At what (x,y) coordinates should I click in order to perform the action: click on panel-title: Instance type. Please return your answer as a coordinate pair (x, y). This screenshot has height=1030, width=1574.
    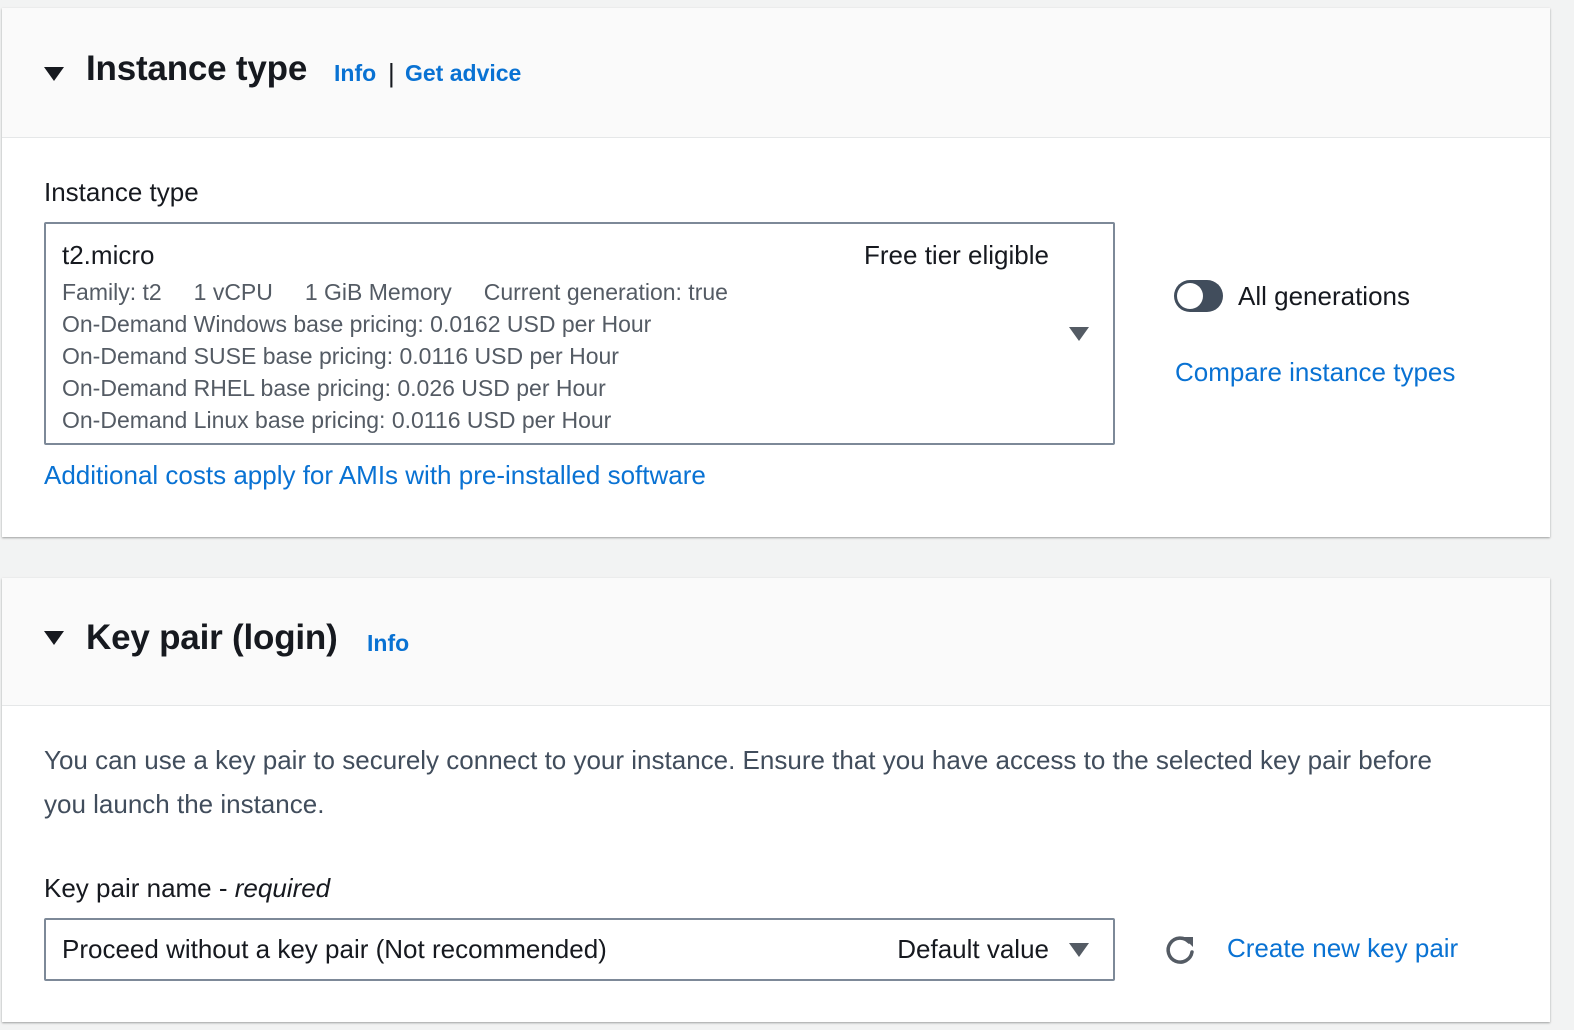
    Looking at the image, I should click on (197, 68).